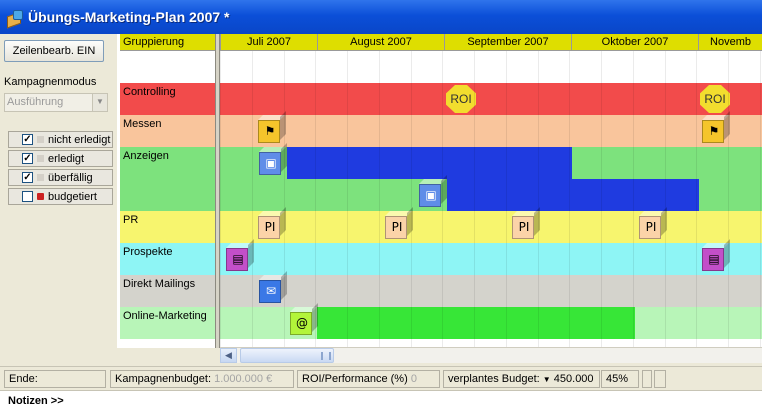 This screenshot has width=762, height=411. Describe the element at coordinates (507, 42) in the screenshot. I see `month-header: September 2007` at that location.